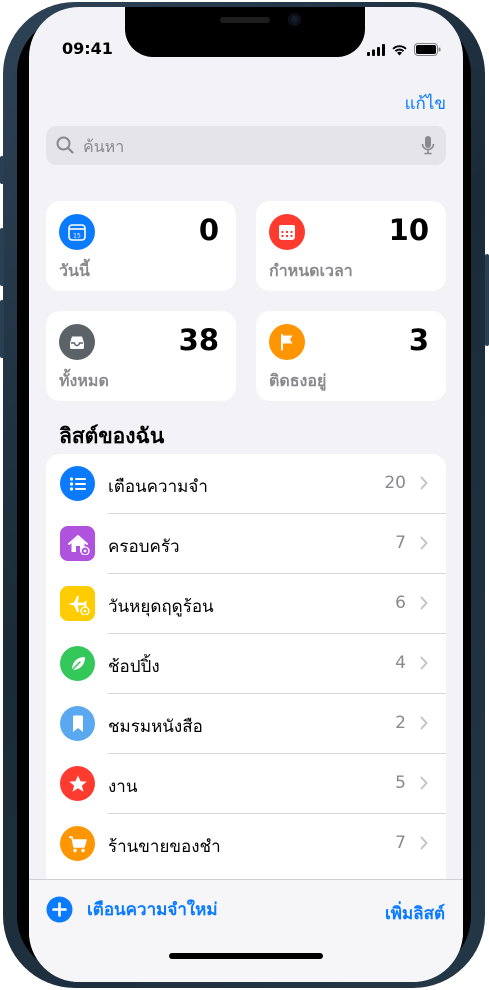  Describe the element at coordinates (77, 663) in the screenshot. I see `leaf-icon` at that location.